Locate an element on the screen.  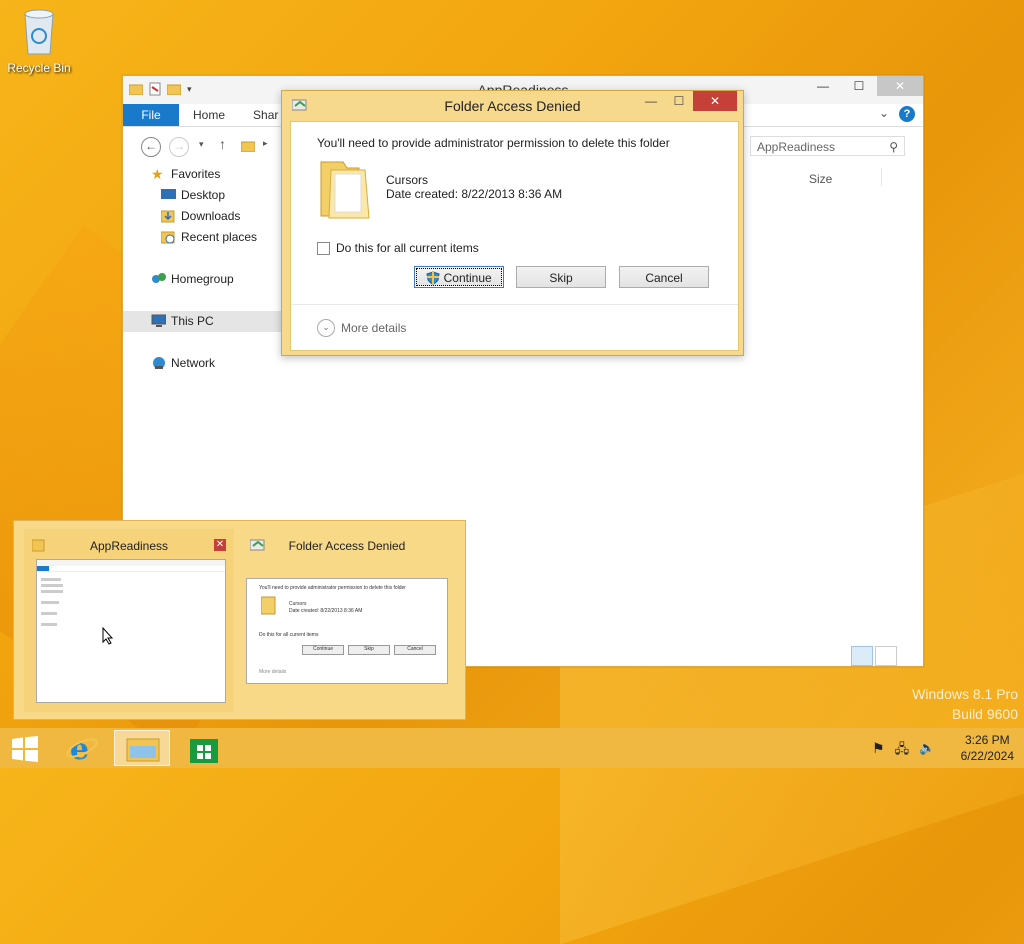
more-details-toggle: ⌄ More details is located at coordinates (361, 328).